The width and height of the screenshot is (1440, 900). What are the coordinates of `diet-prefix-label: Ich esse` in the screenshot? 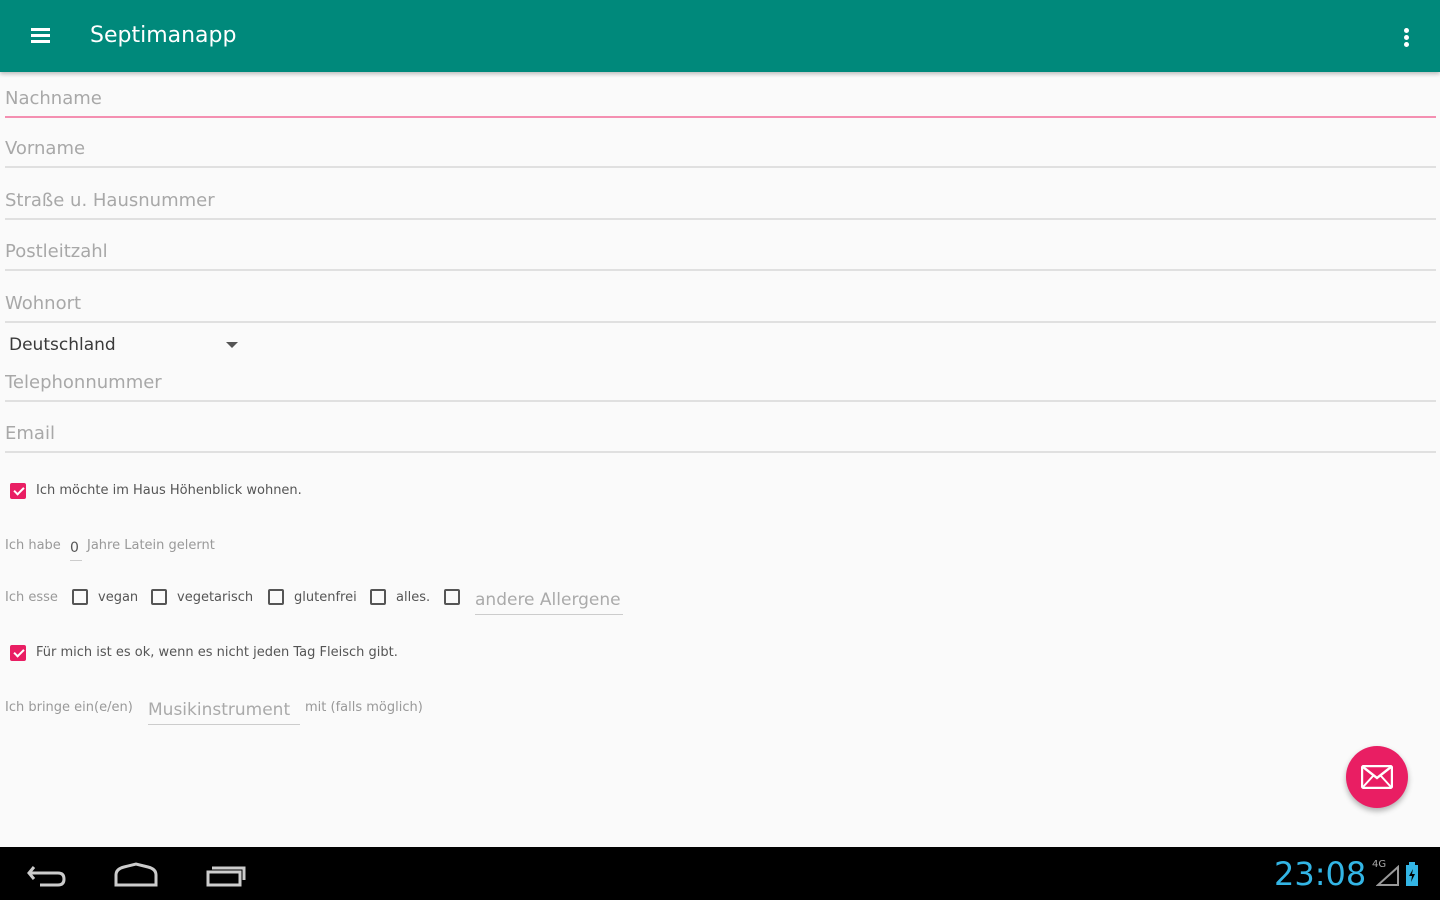 It's located at (31, 597).